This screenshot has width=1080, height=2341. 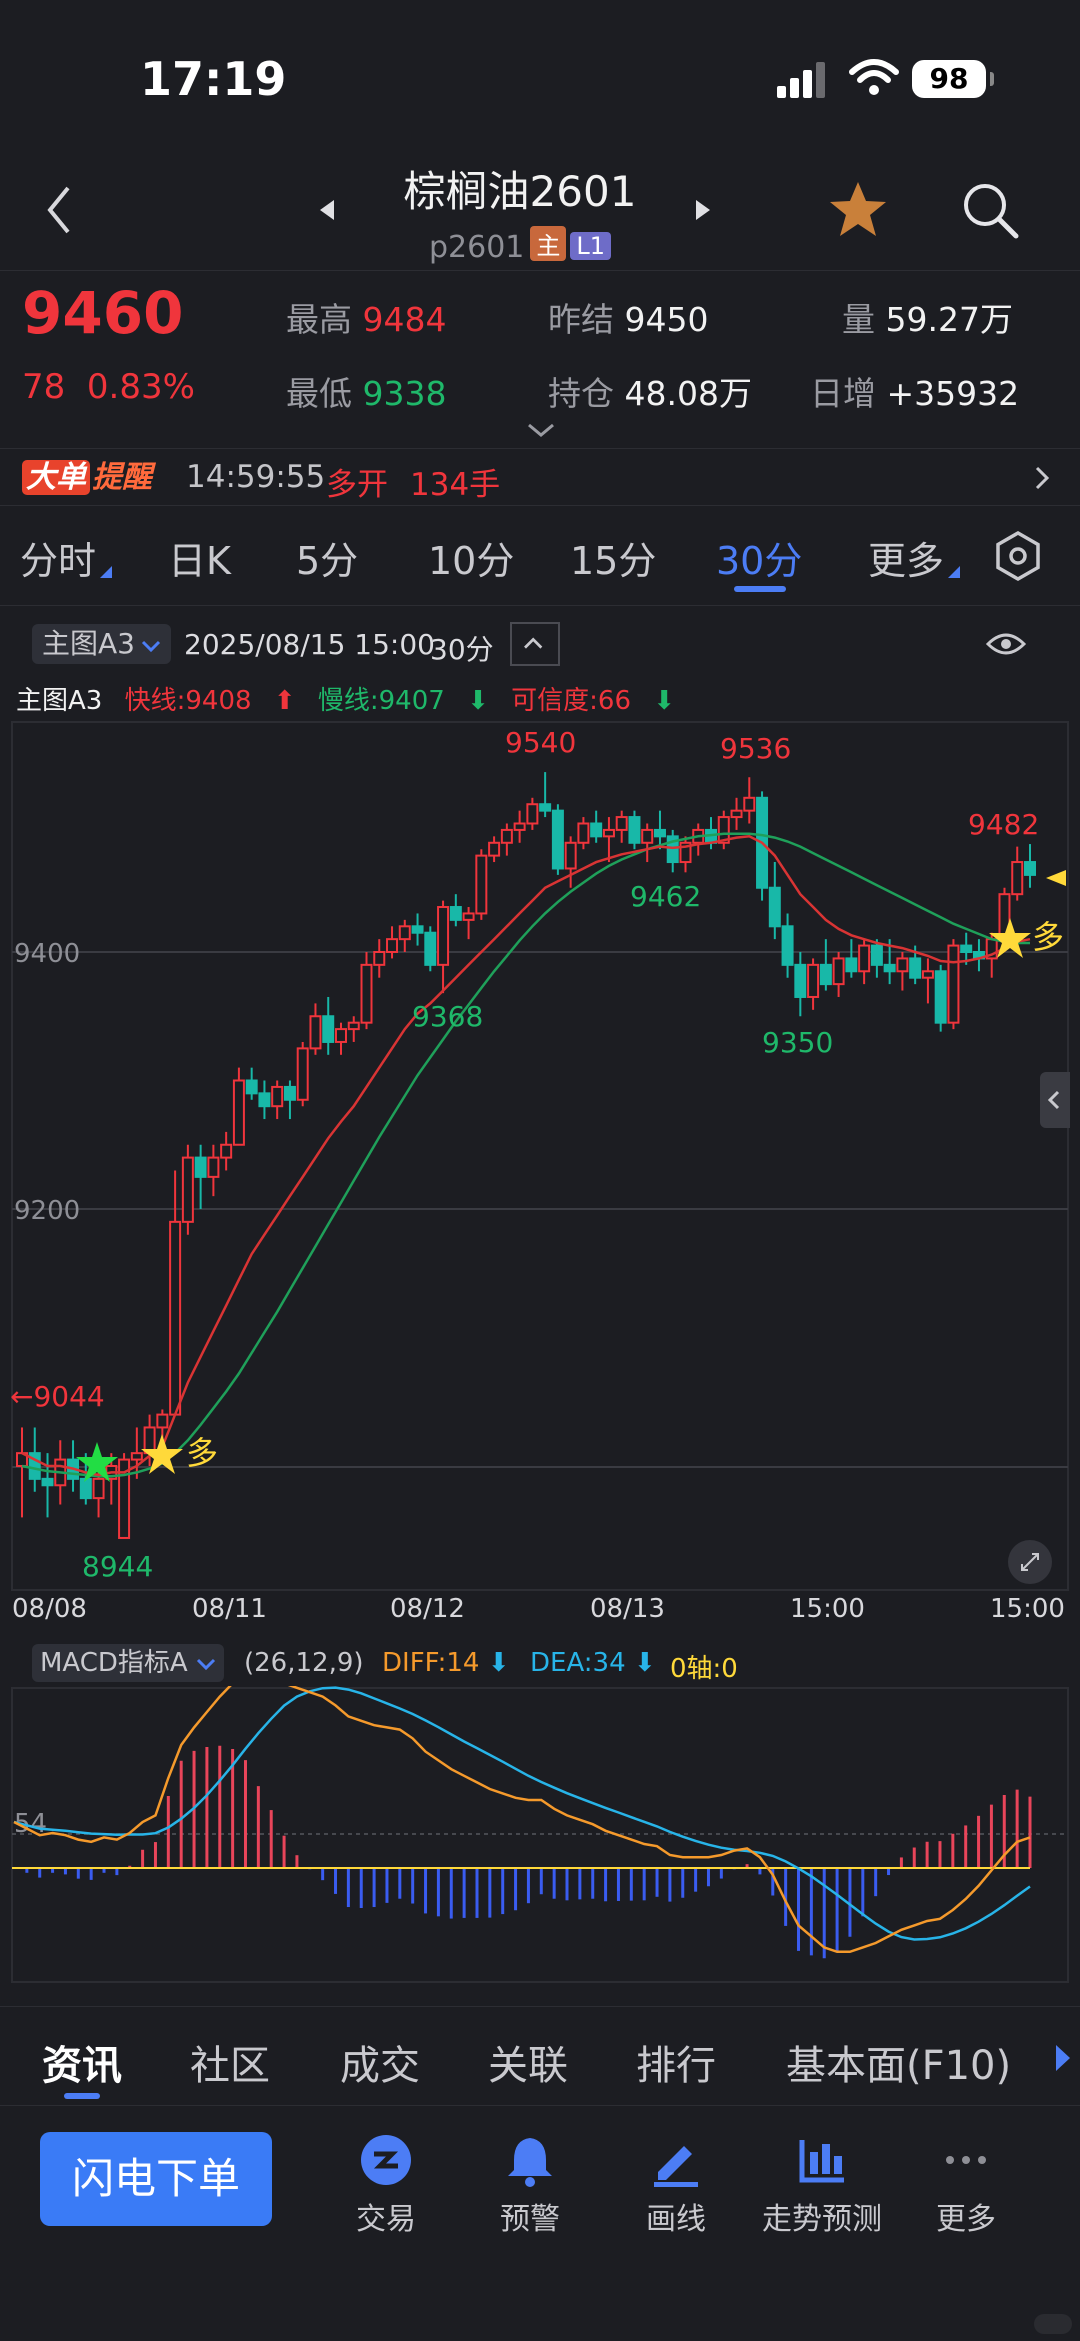 I want to click on tab-5min: 5分, so click(x=327, y=557).